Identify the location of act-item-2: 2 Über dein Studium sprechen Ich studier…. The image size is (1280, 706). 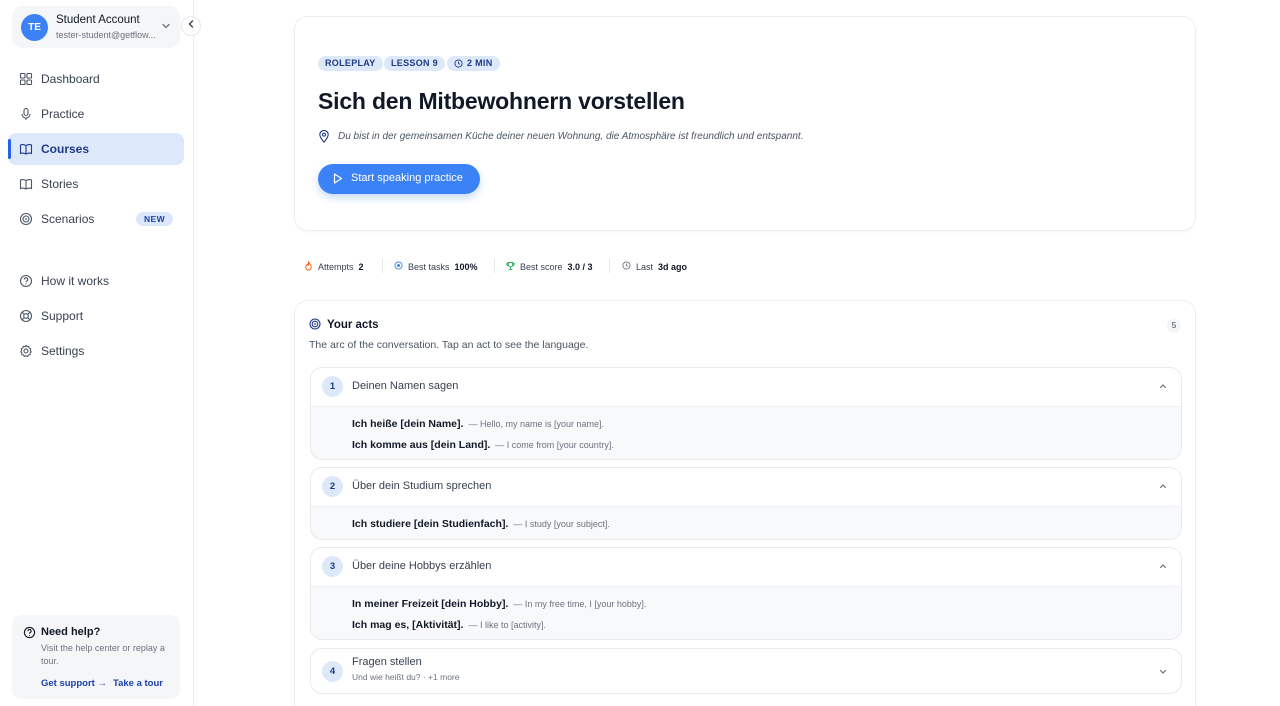
(746, 503).